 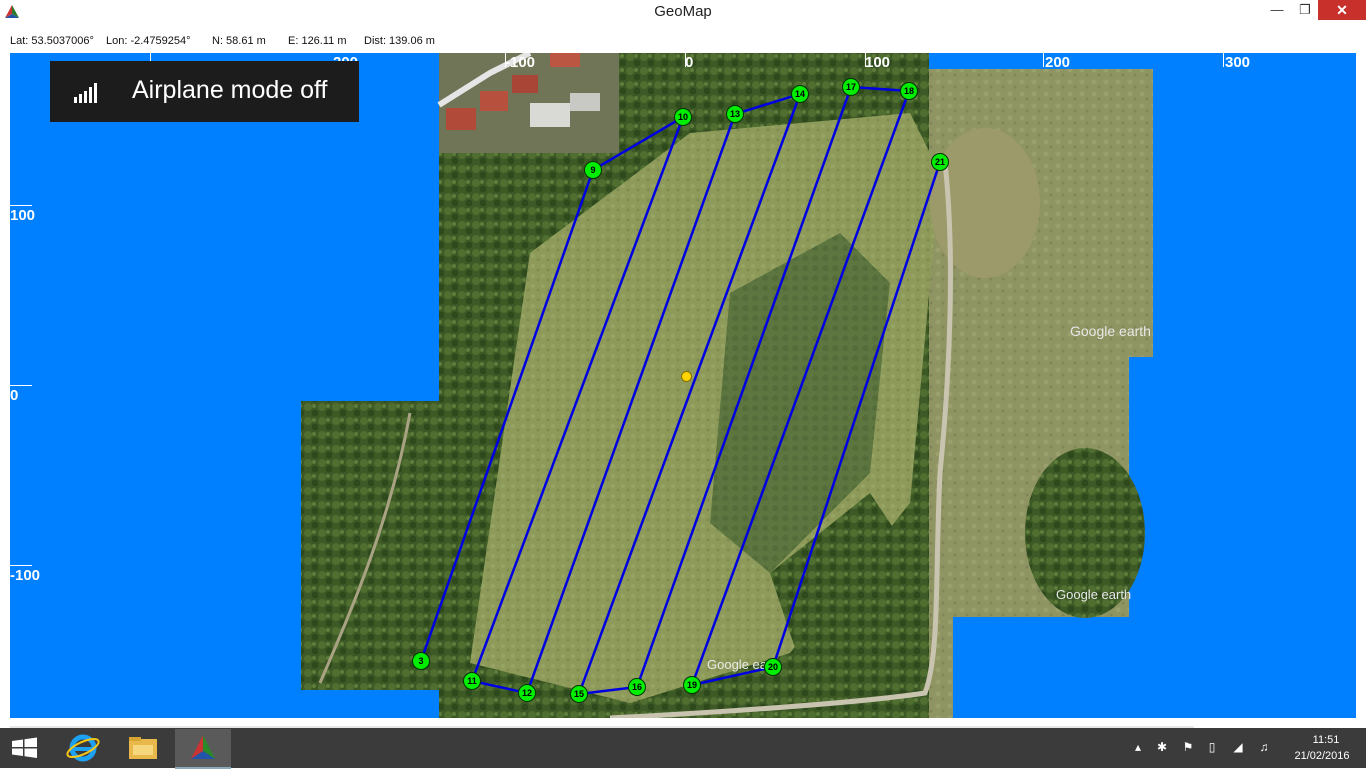 What do you see at coordinates (399, 41) in the screenshot?
I see `distance-readout: Dist: 139.06 m` at bounding box center [399, 41].